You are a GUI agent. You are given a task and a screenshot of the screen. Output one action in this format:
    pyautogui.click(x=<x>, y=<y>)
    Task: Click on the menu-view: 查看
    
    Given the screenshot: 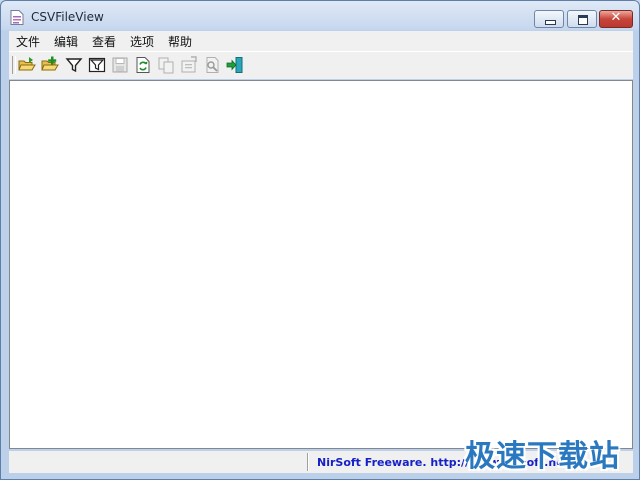 What is the action you would take?
    pyautogui.click(x=104, y=41)
    